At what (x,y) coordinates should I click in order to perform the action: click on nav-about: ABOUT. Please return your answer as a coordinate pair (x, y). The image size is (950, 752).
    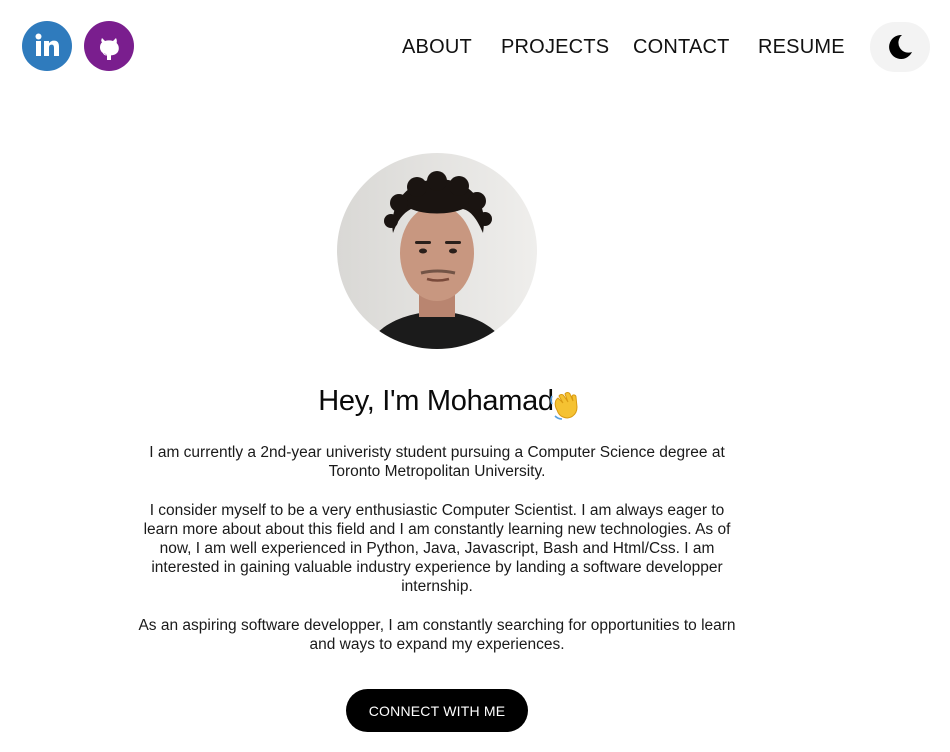
    Looking at the image, I should click on (437, 47).